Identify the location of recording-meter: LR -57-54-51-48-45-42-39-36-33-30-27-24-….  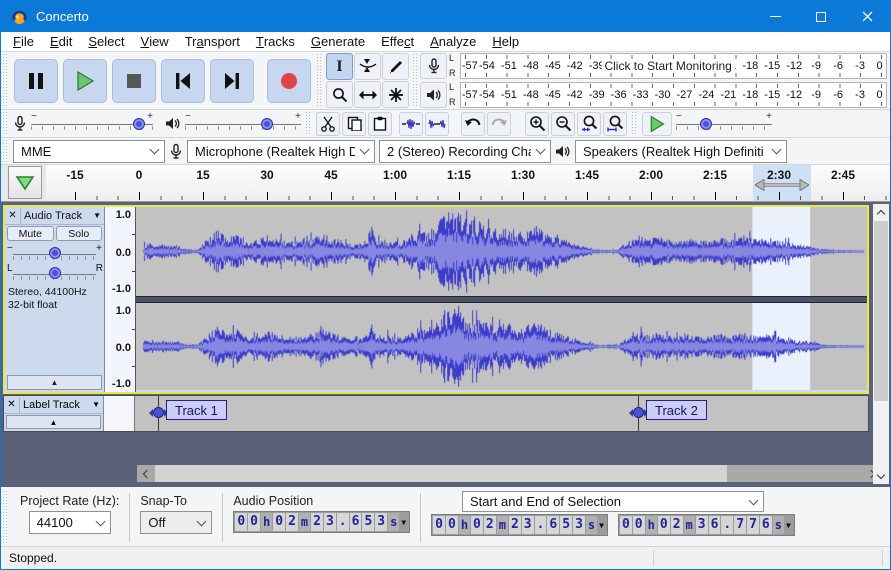
(653, 66).